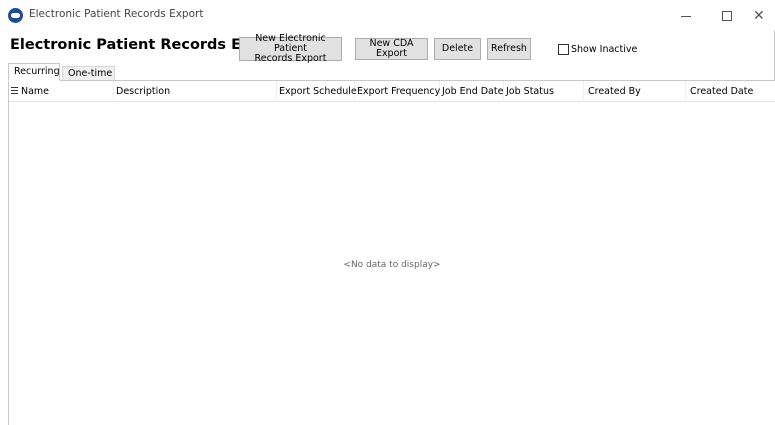  I want to click on new-epr-export-button: New Electronic Patient Records Export, so click(290, 48).